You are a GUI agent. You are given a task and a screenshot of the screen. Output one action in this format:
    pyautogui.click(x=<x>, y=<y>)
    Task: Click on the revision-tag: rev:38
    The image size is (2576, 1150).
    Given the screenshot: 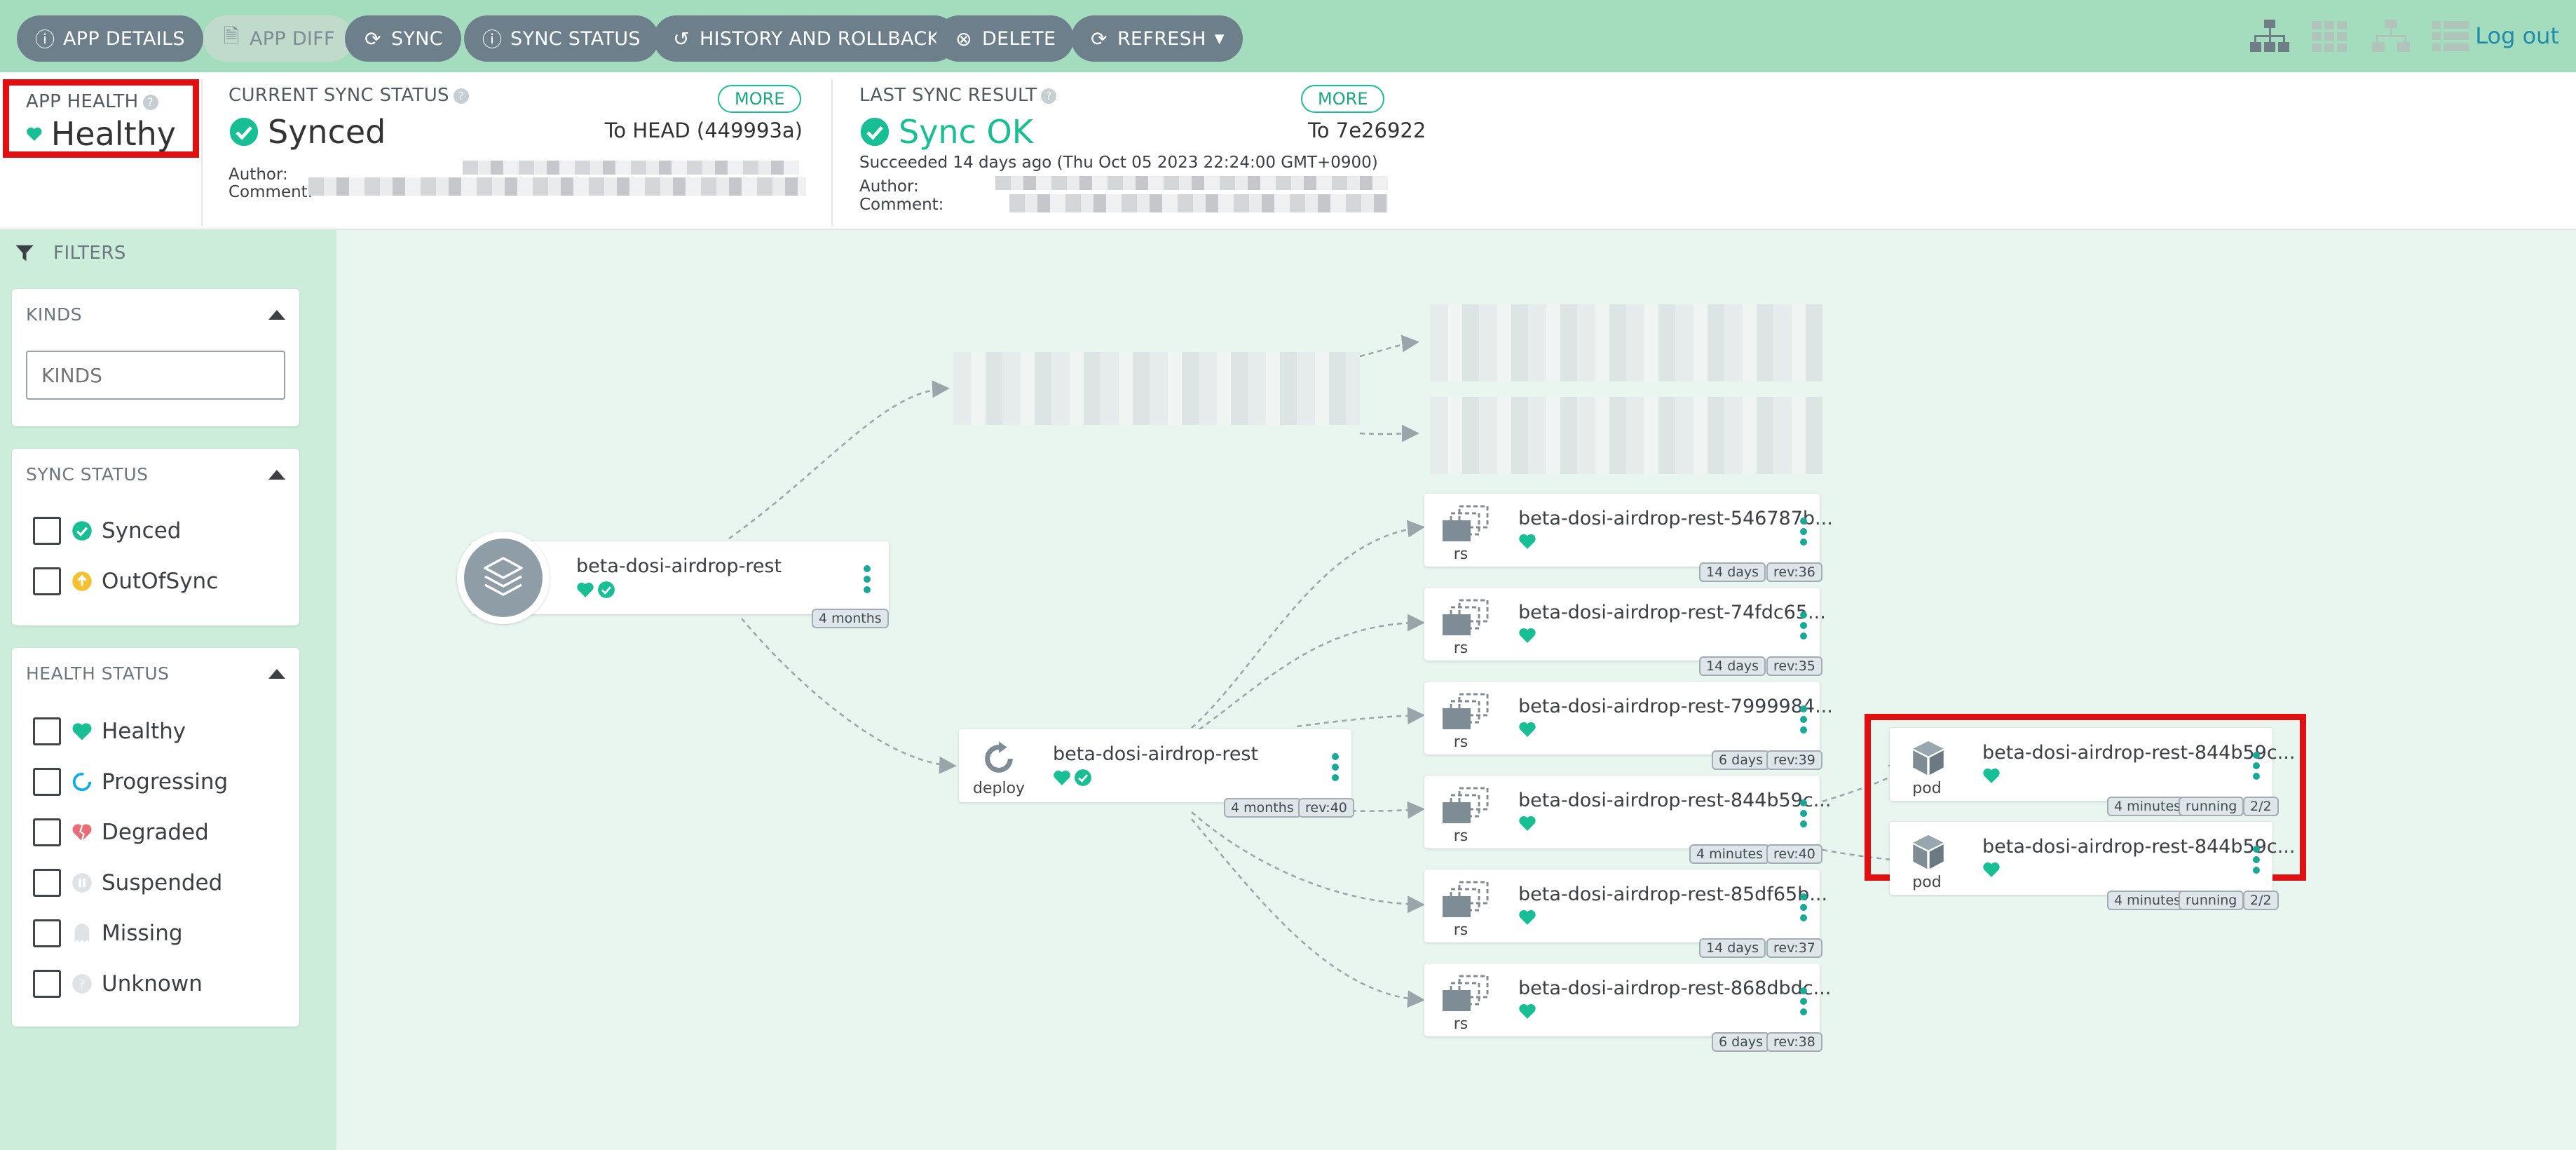 What is the action you would take?
    pyautogui.click(x=1794, y=1042)
    